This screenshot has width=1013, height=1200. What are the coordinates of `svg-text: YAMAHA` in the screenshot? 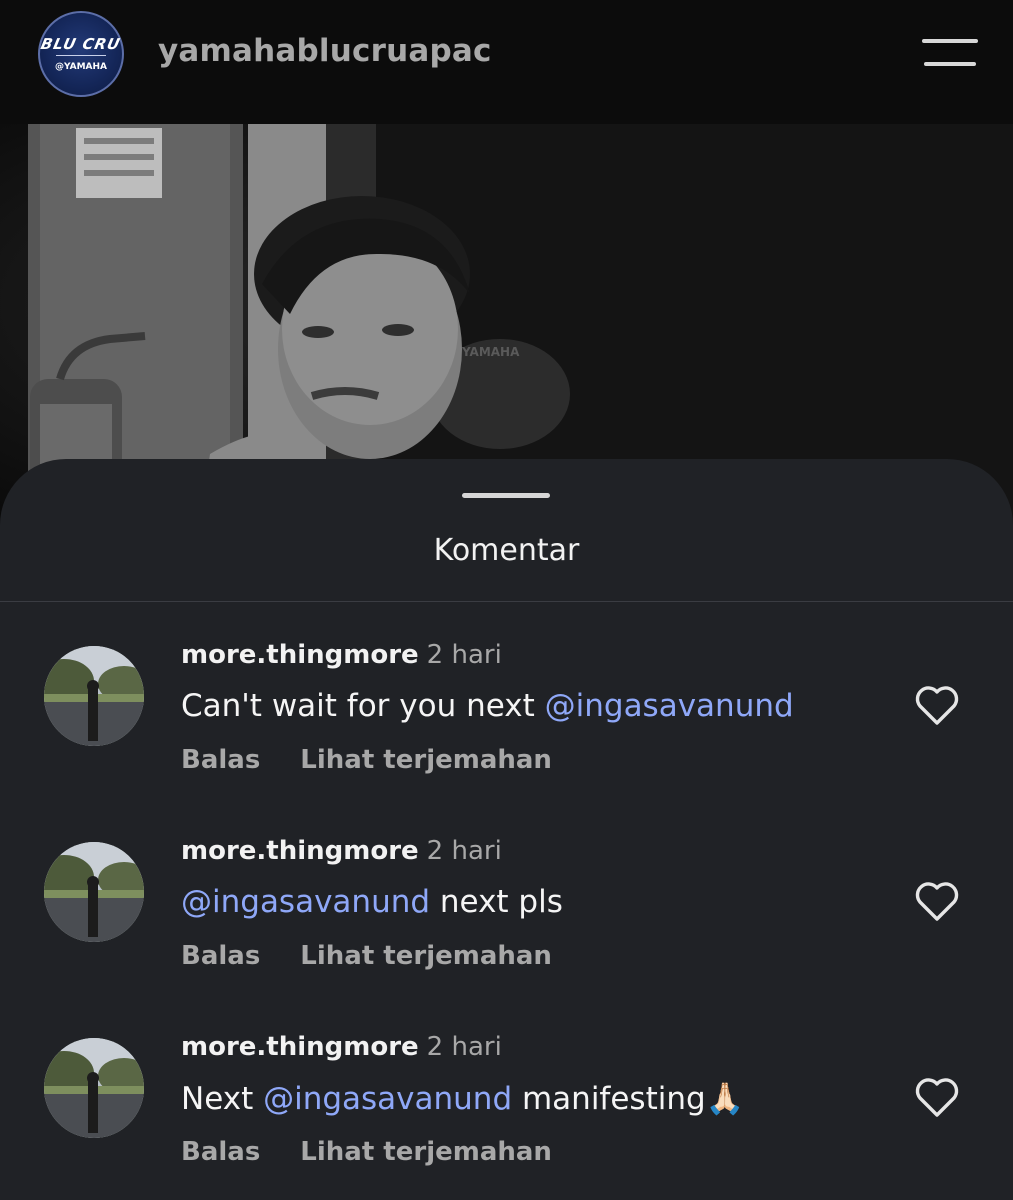 It's located at (490, 352).